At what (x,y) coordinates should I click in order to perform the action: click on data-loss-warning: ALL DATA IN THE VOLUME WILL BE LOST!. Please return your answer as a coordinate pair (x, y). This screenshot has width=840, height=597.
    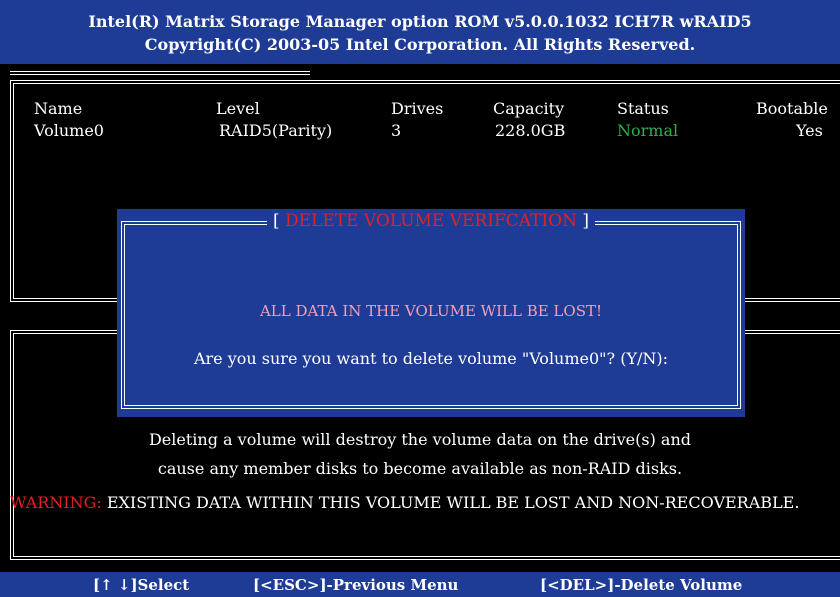
    Looking at the image, I should click on (431, 311).